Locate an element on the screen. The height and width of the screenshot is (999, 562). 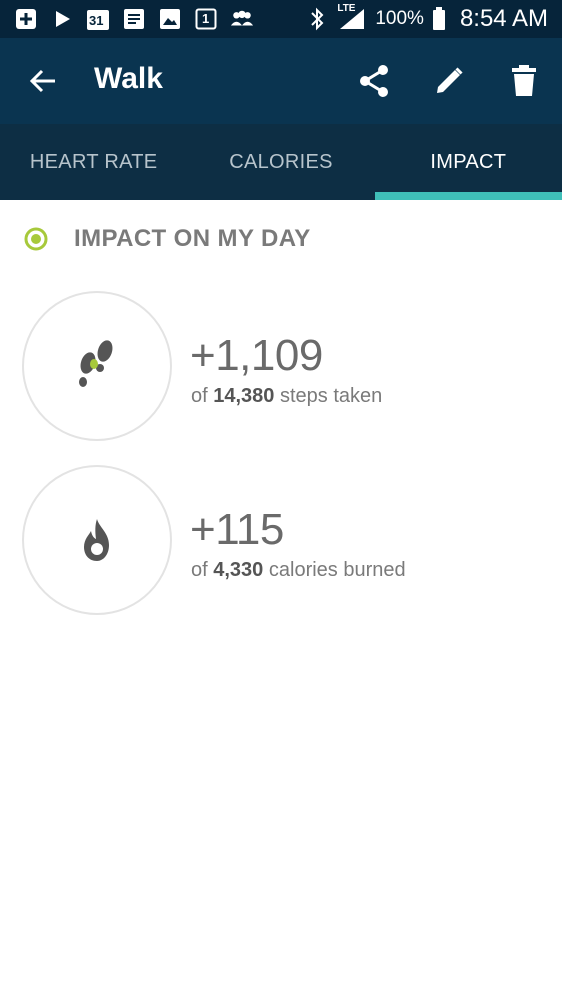
calendar-day-number: 31 is located at coordinates (96, 20).